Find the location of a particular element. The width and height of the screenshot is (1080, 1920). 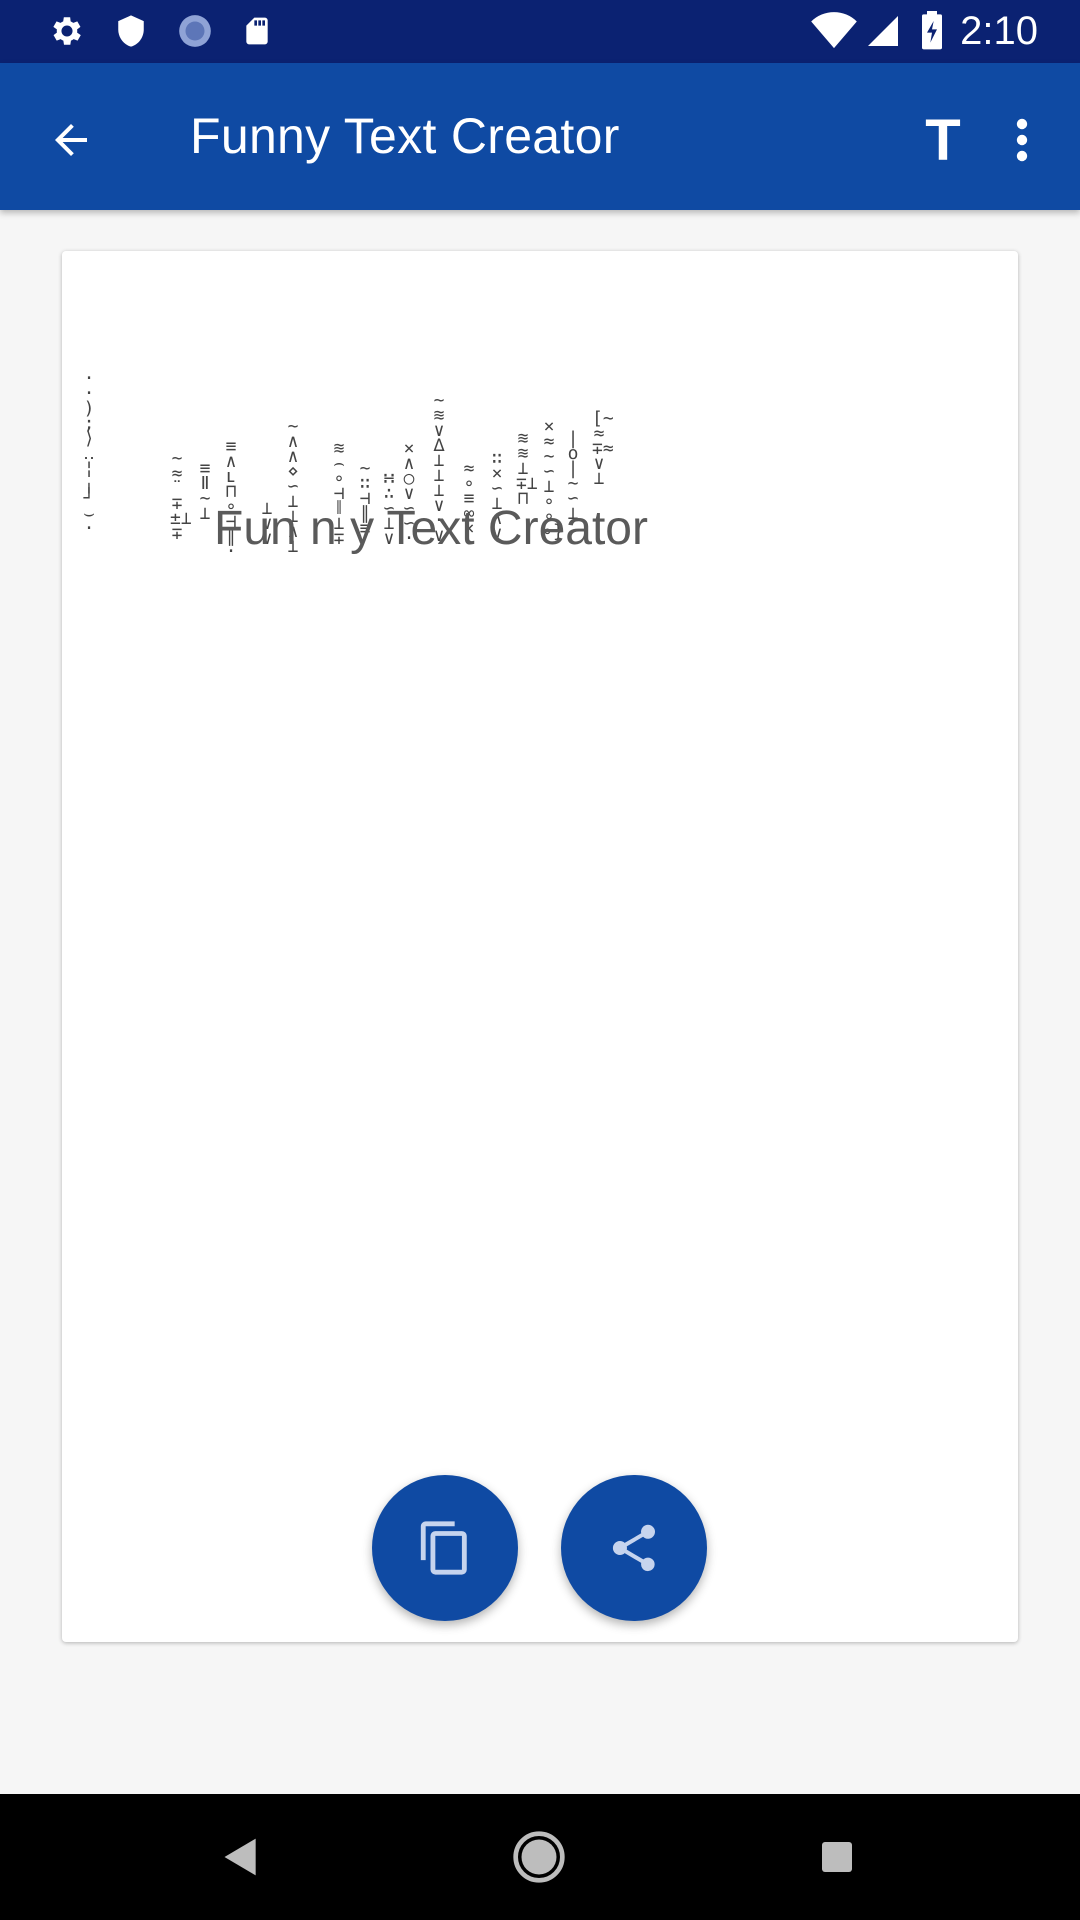

sd-card-icon is located at coordinates (257, 31).